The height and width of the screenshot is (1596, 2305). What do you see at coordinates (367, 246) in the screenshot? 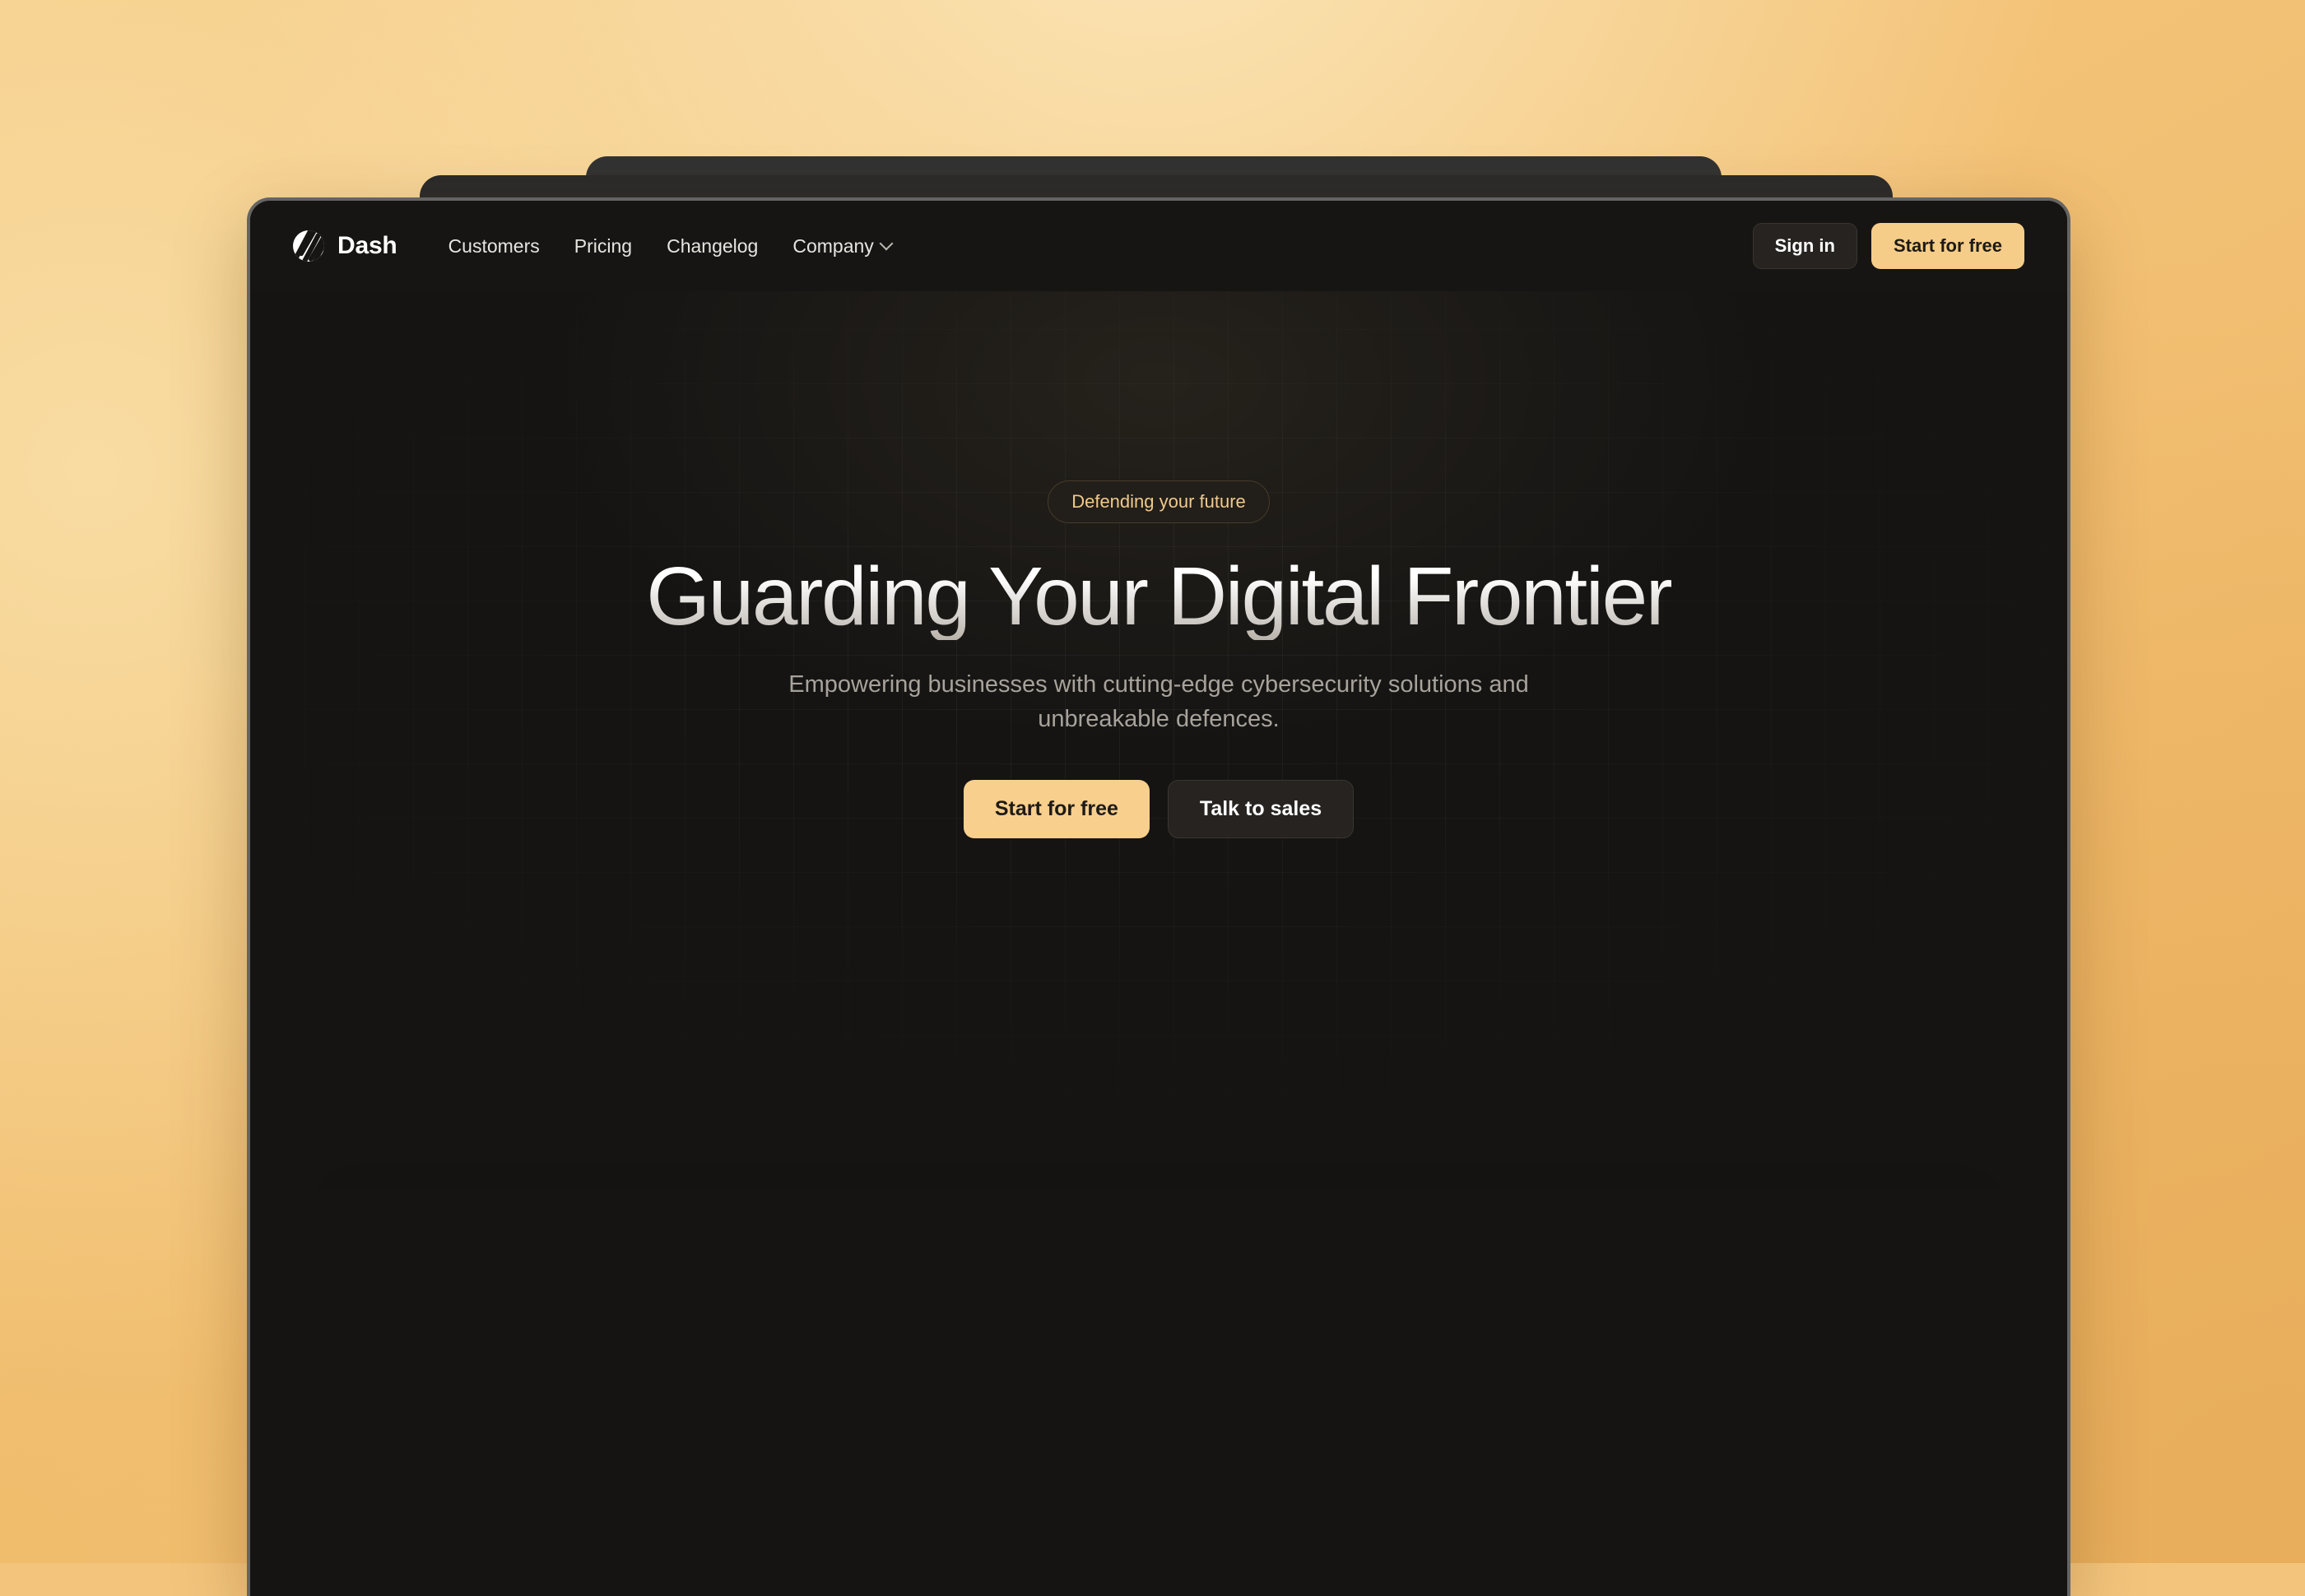
I see `brand-name: Dash` at bounding box center [367, 246].